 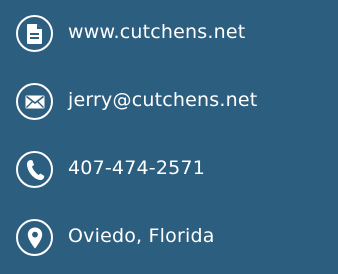 What do you see at coordinates (34, 101) in the screenshot?
I see `envelope-icon` at bounding box center [34, 101].